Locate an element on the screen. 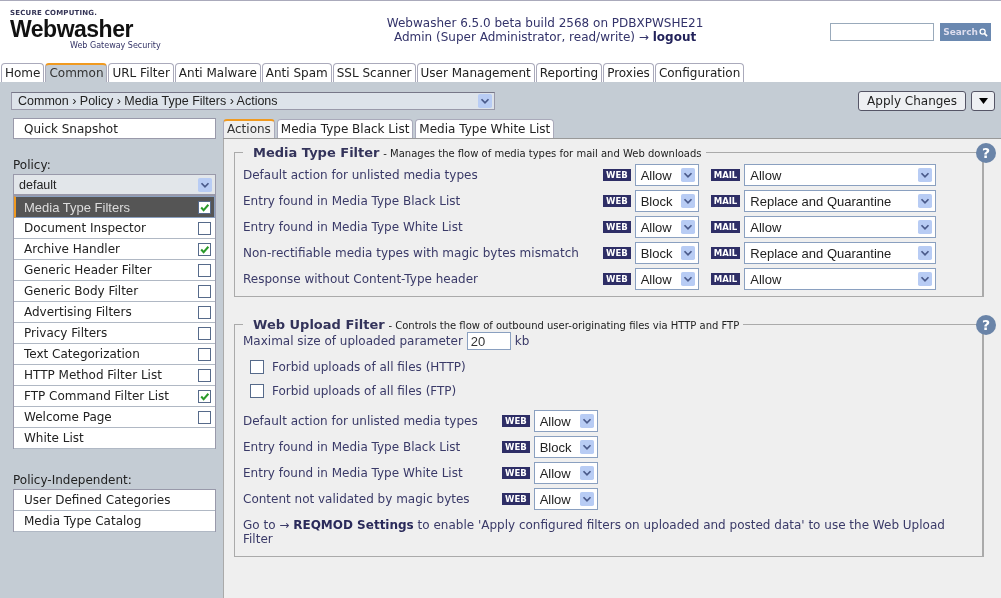 The width and height of the screenshot is (1001, 598). sub-tab: Media Type White List is located at coordinates (485, 128).